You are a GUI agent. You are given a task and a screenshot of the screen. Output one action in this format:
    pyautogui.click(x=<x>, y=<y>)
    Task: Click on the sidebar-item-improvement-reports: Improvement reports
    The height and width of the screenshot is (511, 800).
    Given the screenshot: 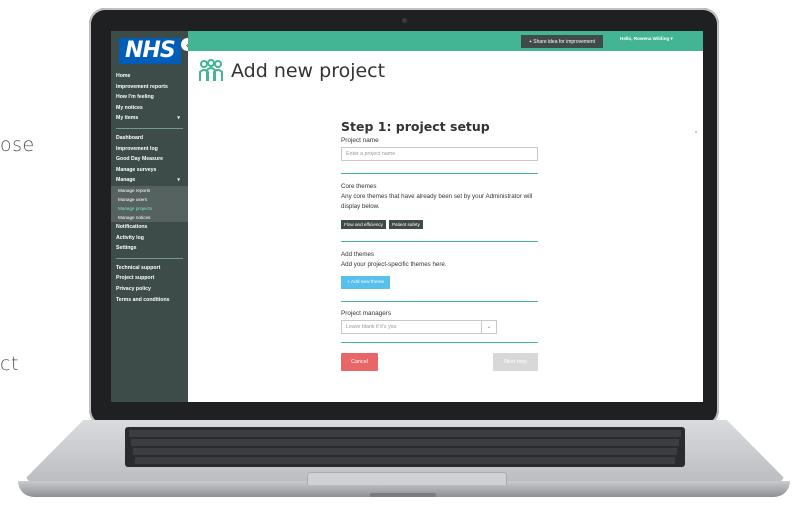 What is the action you would take?
    pyautogui.click(x=149, y=87)
    